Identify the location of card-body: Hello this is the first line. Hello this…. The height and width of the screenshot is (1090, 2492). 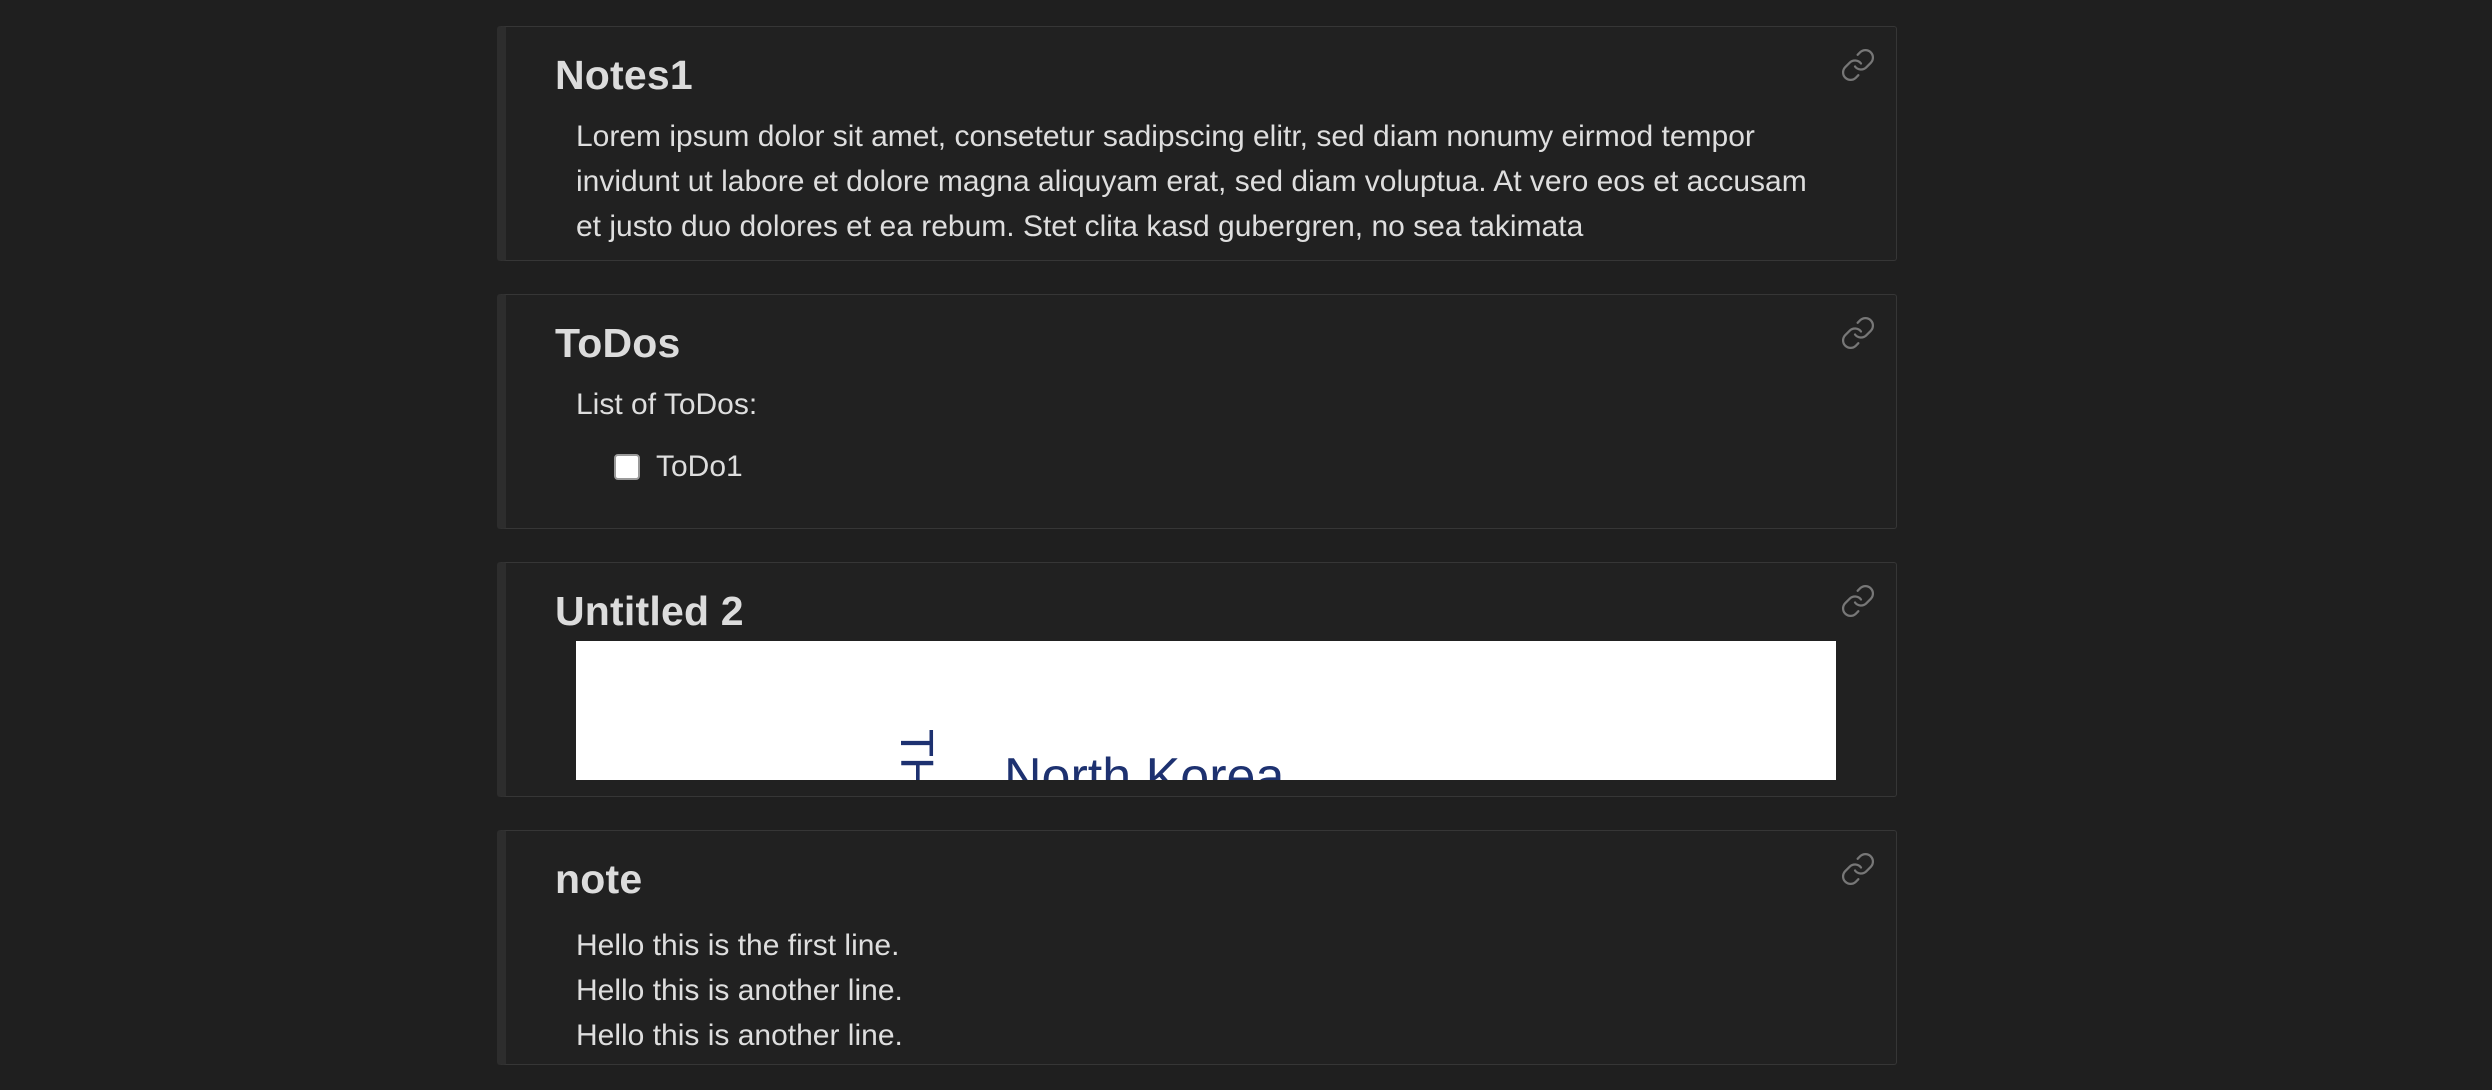
(1206, 985).